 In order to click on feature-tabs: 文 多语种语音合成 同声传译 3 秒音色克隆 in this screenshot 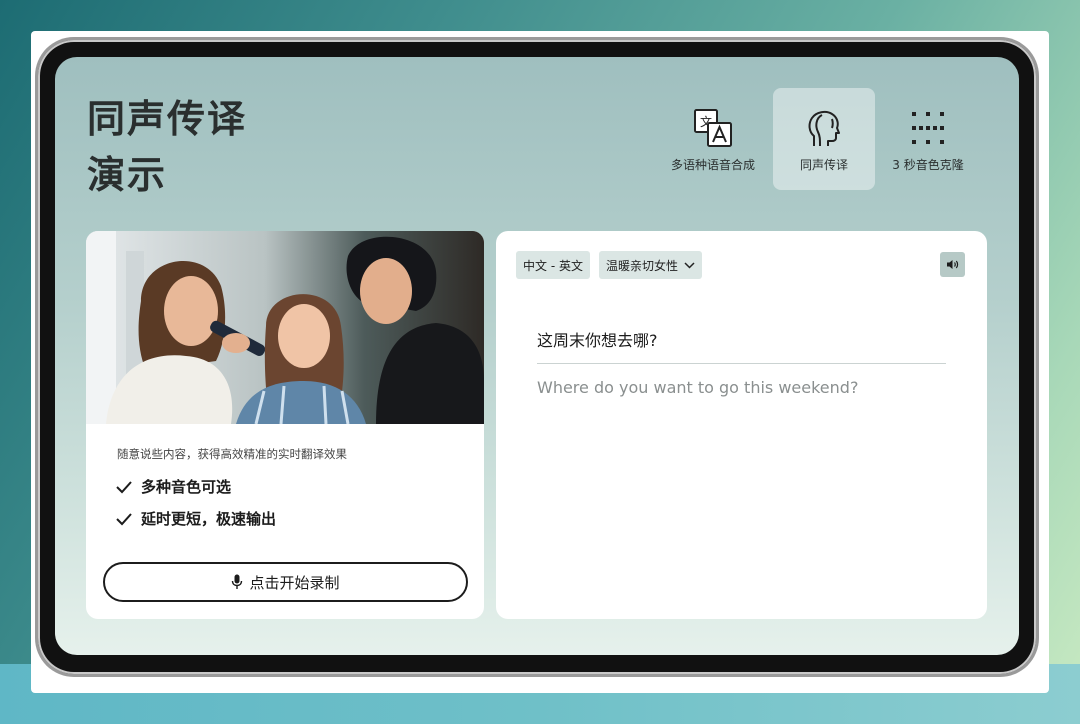, I will do `click(817, 139)`.